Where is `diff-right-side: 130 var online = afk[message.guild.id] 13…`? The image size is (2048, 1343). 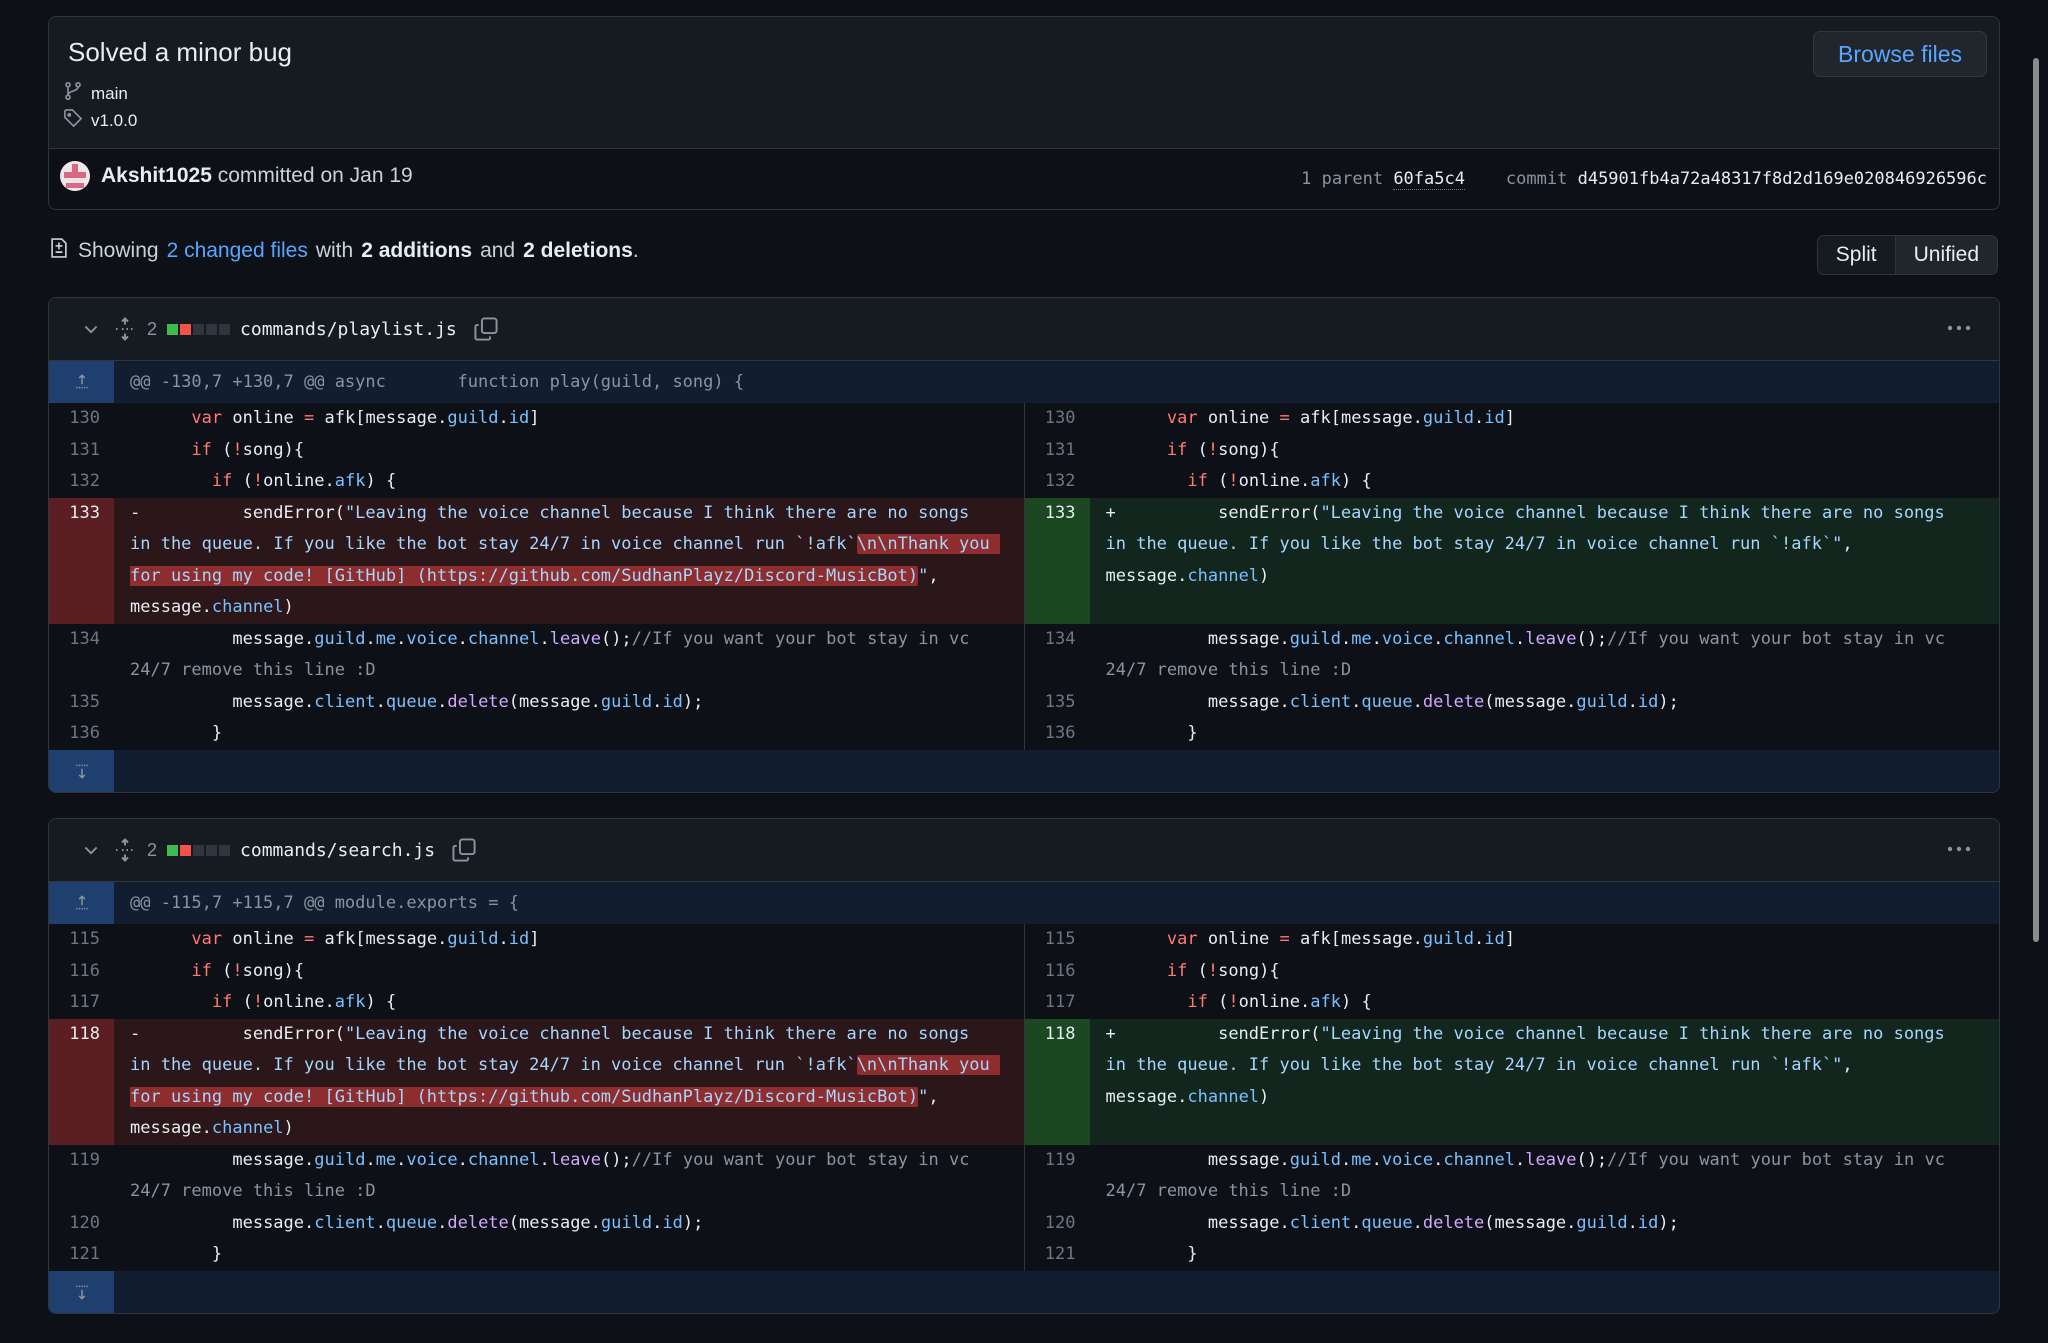
diff-right-side: 130 var online = afk[message.guild.id] 13… is located at coordinates (1512, 576).